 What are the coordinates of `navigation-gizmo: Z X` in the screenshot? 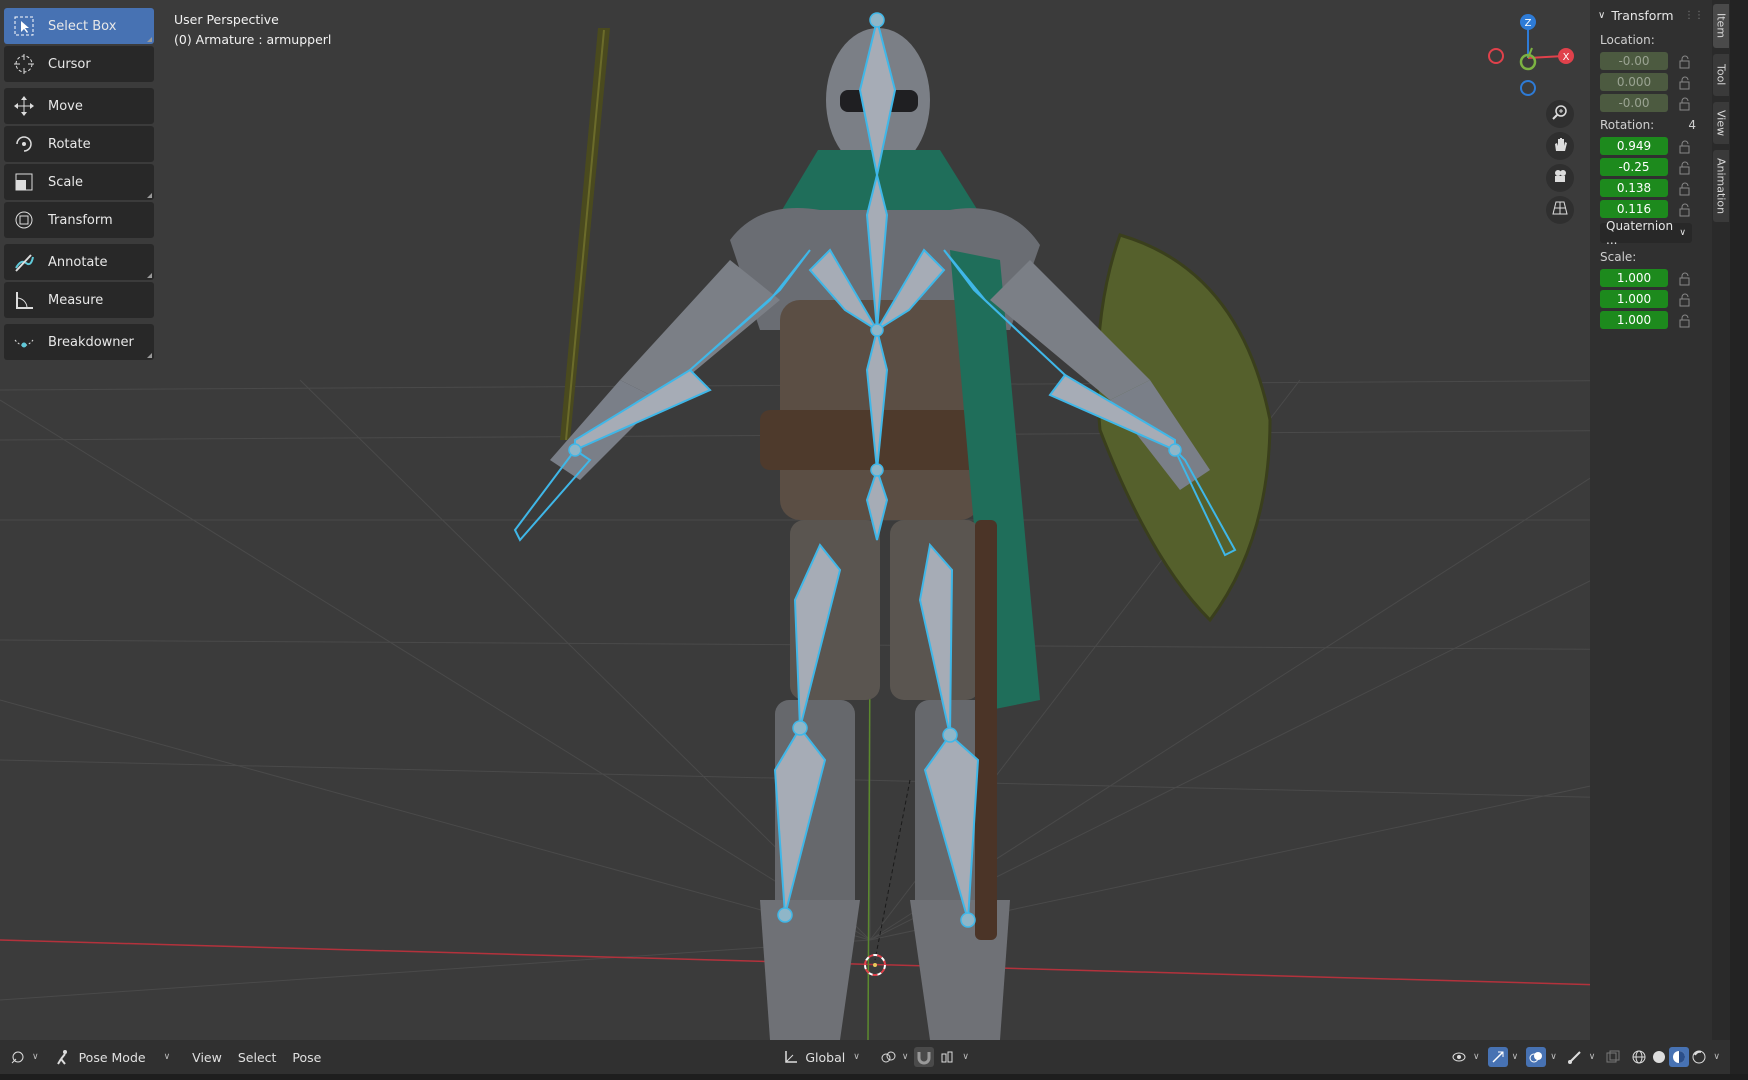 It's located at (1530, 55).